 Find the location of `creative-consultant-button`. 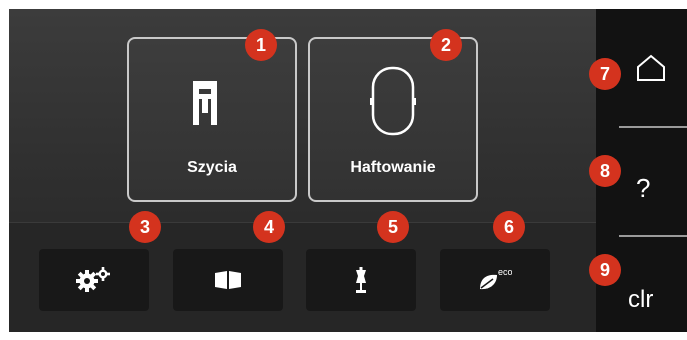

creative-consultant-button is located at coordinates (361, 280).